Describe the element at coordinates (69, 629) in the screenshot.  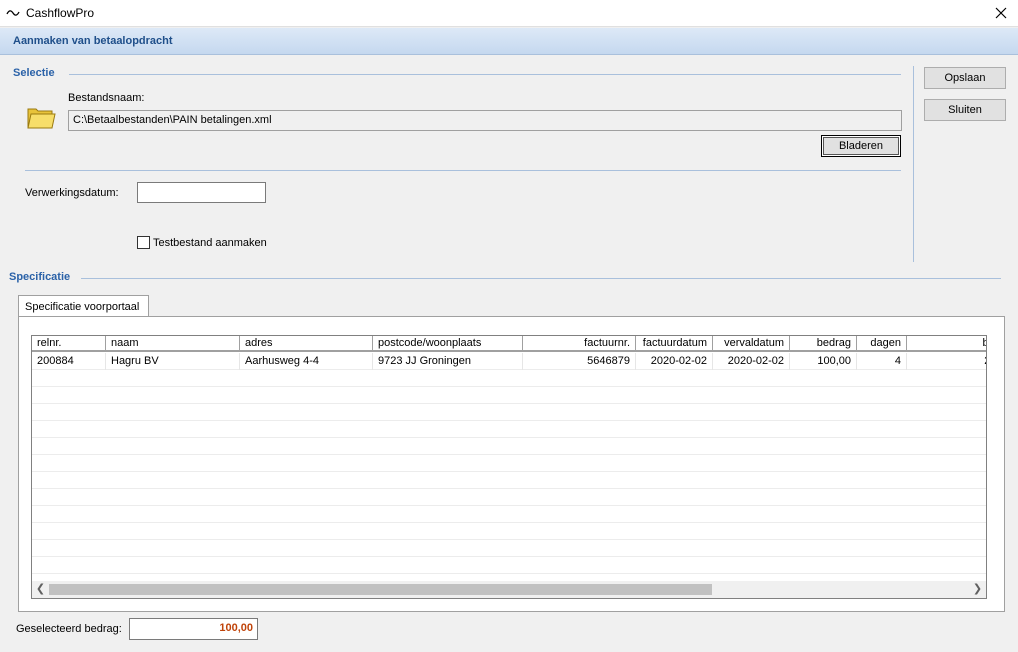
I see `selected-amount-label: Geselecteerd bedrag:` at that location.